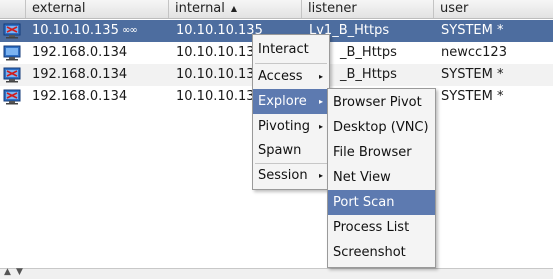 This screenshot has height=279, width=553. I want to click on expand-down-icon: ▼, so click(19, 272).